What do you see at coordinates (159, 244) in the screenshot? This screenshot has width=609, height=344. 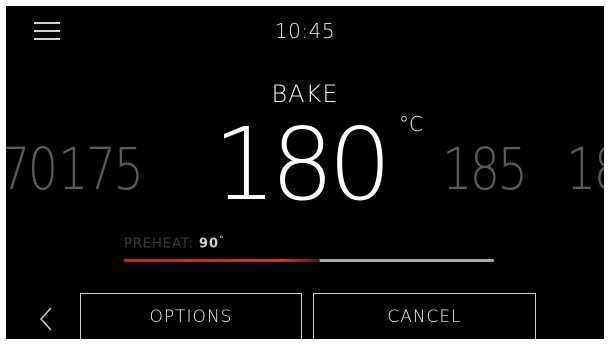 I see `preheat-label: PREHEAT:` at bounding box center [159, 244].